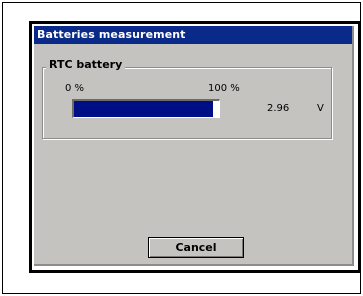 This screenshot has height=296, width=363. Describe the element at coordinates (196, 247) in the screenshot. I see `cancel-button: Cancel` at that location.